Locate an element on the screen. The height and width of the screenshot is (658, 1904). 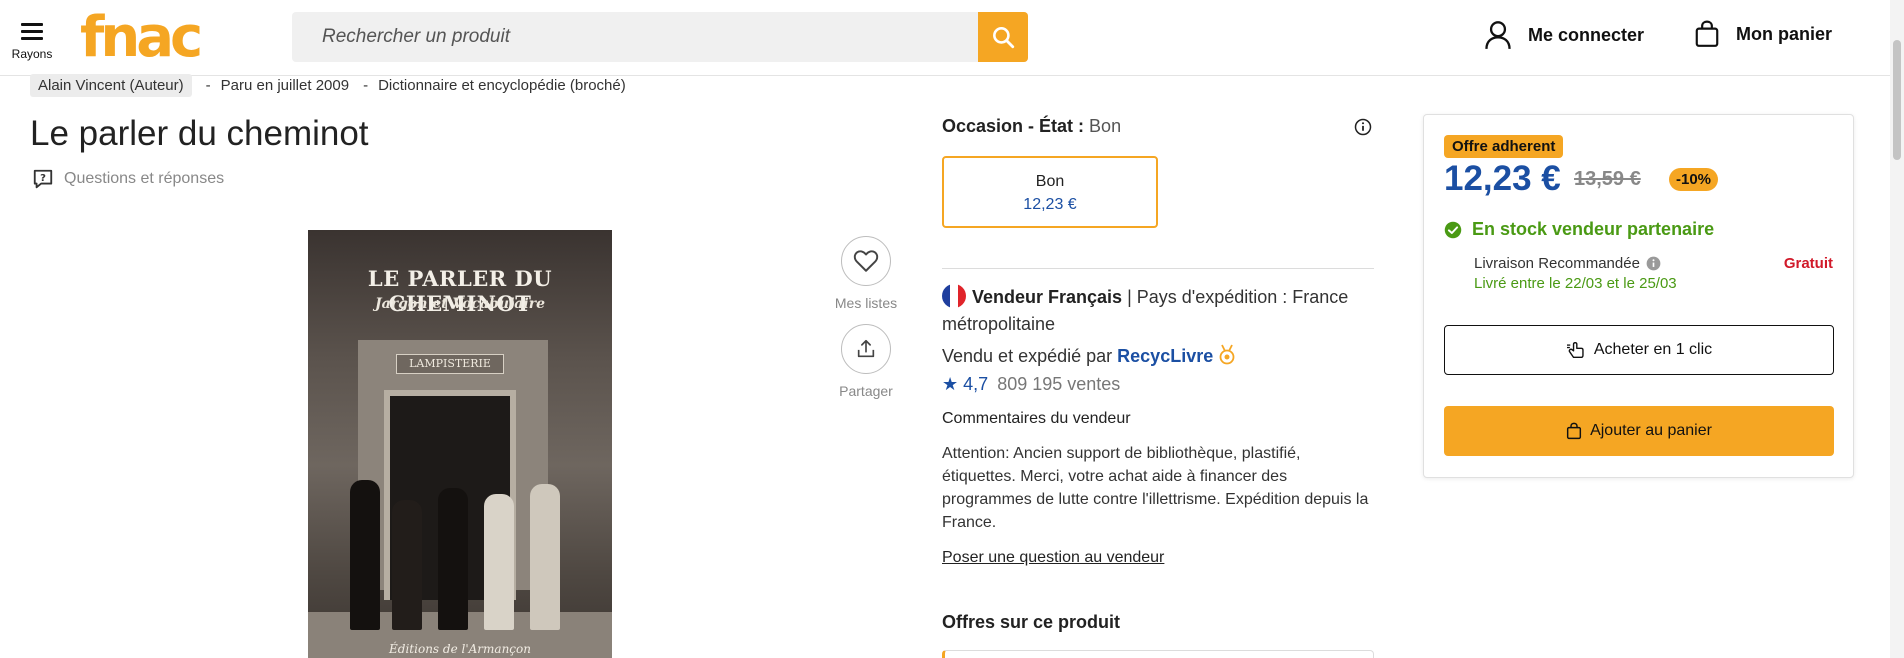
check-icon is located at coordinates (1453, 229).